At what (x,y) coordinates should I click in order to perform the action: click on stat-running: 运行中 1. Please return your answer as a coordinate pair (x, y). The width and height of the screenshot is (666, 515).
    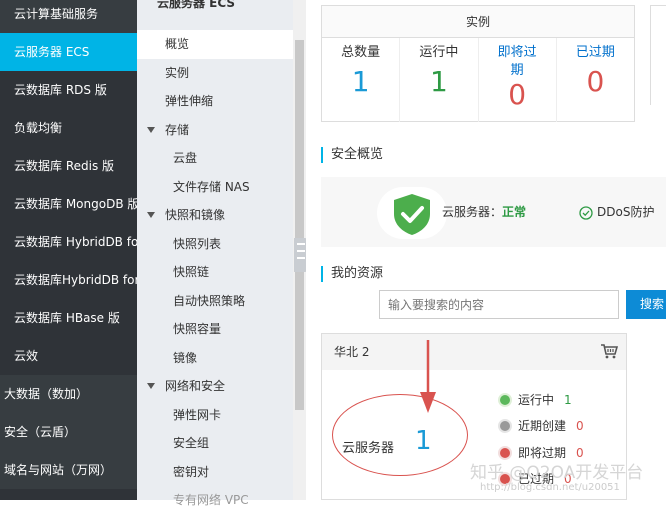
    Looking at the image, I should click on (536, 400).